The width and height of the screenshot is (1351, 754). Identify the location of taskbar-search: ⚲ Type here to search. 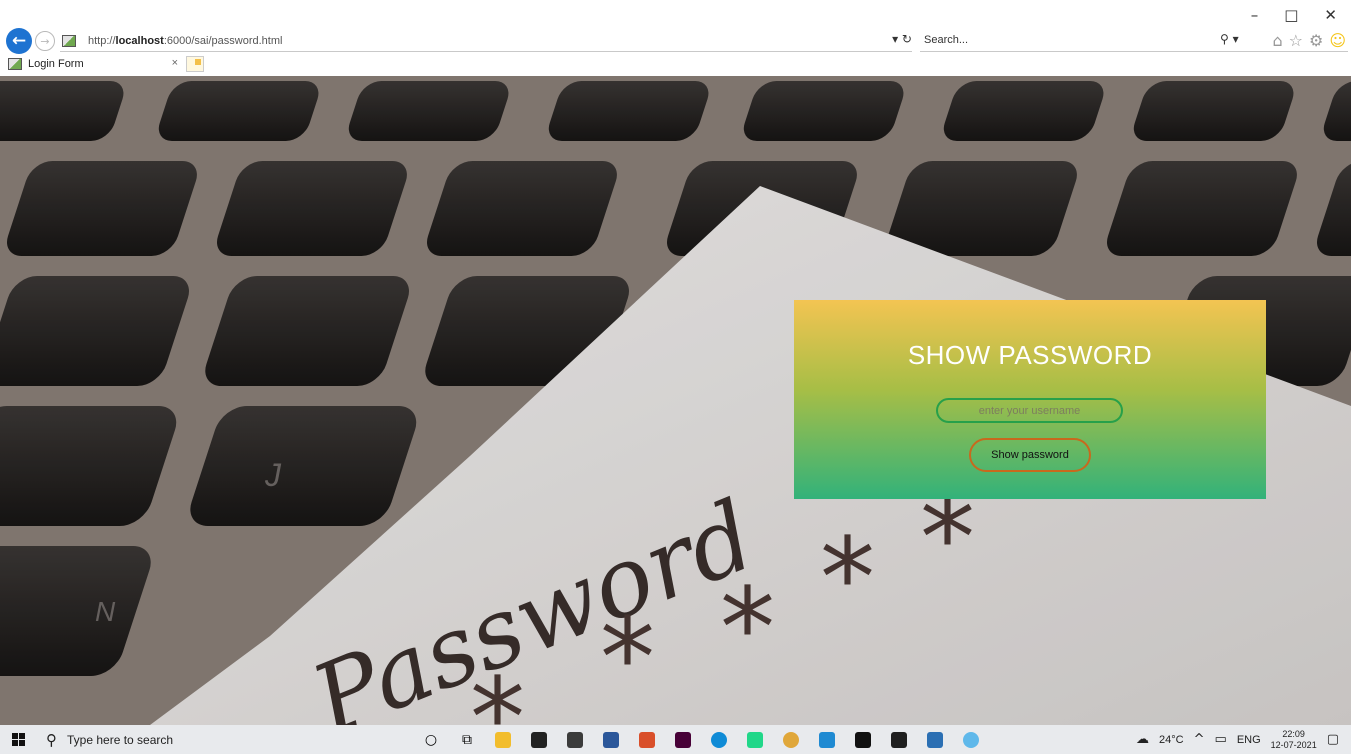
(169, 739).